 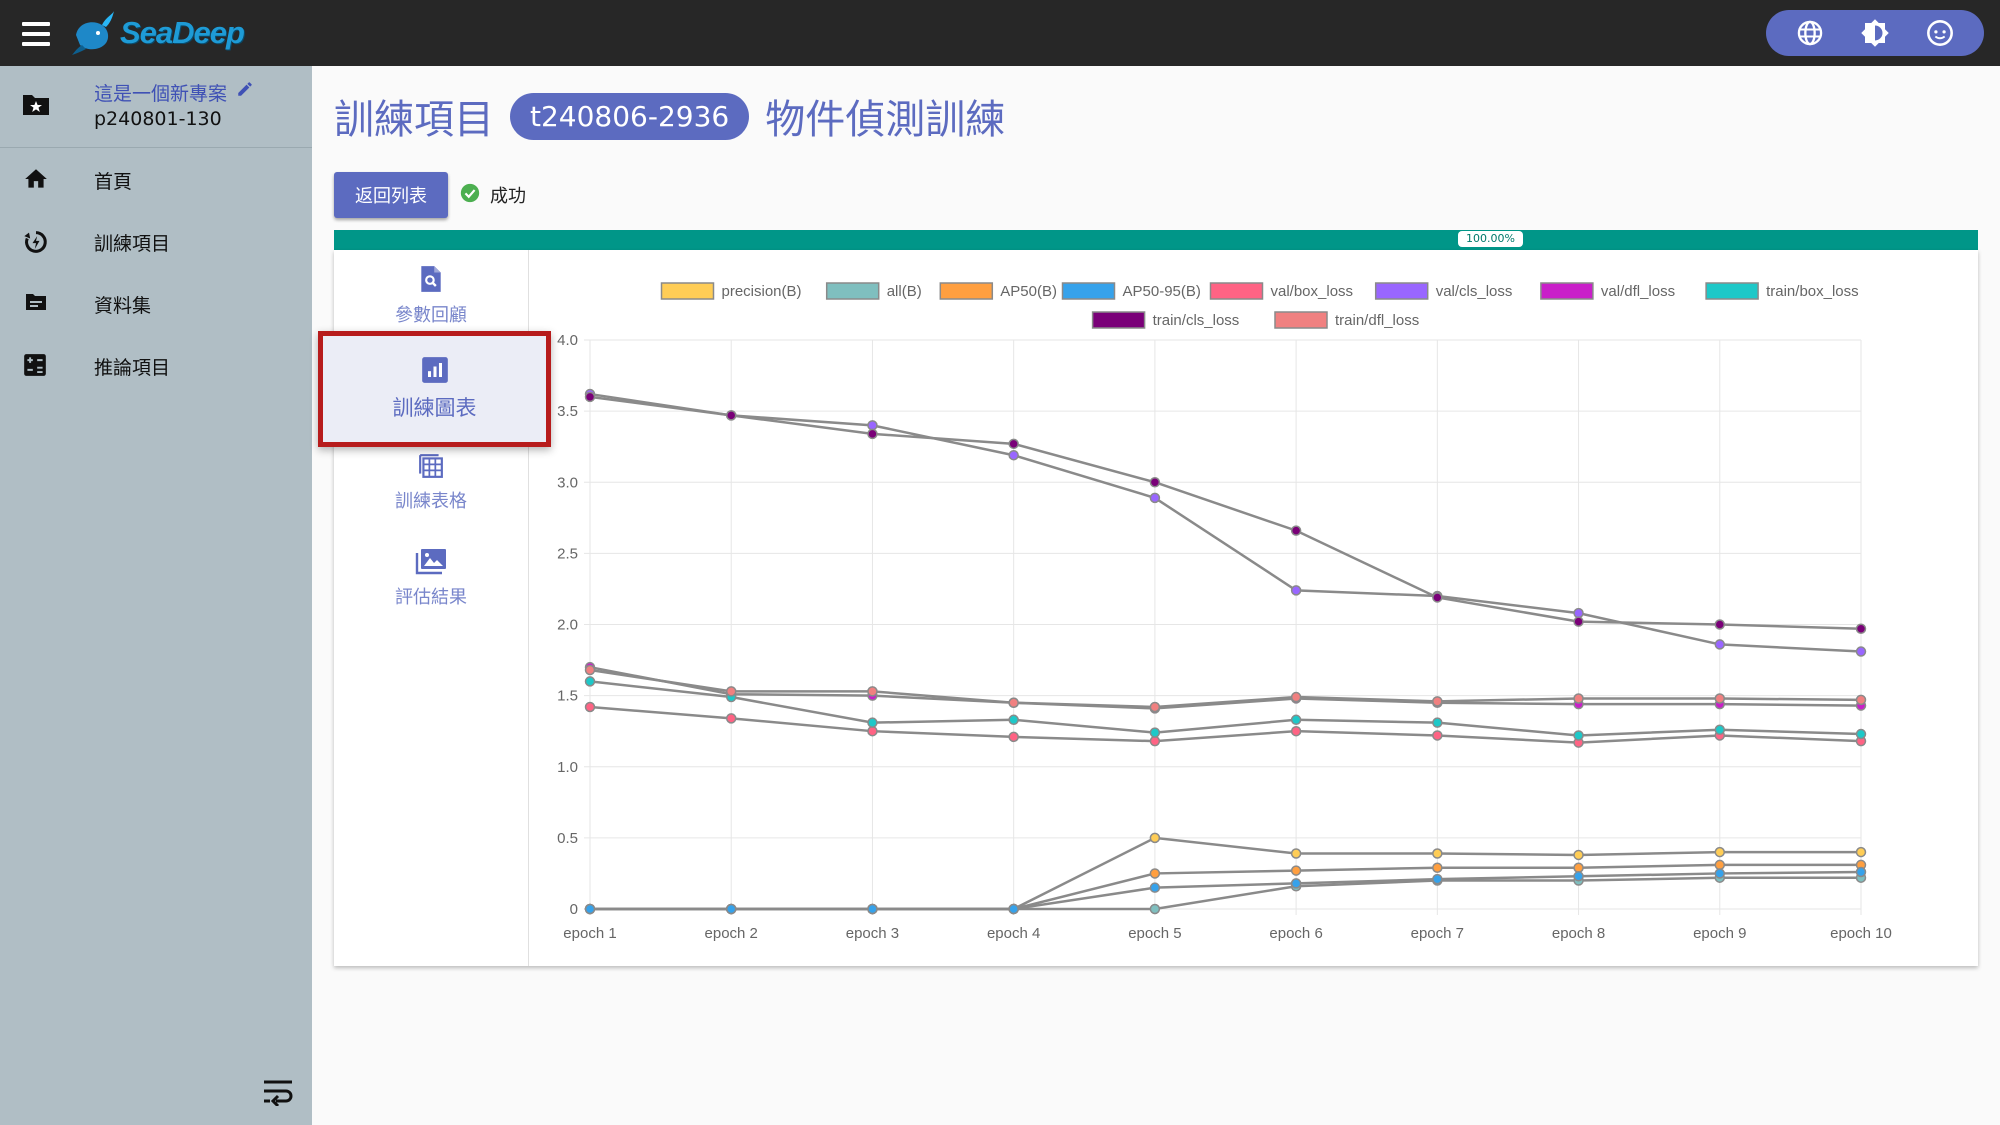 What do you see at coordinates (1013, 933) in the screenshot?
I see `x-tick-label: epoch 4` at bounding box center [1013, 933].